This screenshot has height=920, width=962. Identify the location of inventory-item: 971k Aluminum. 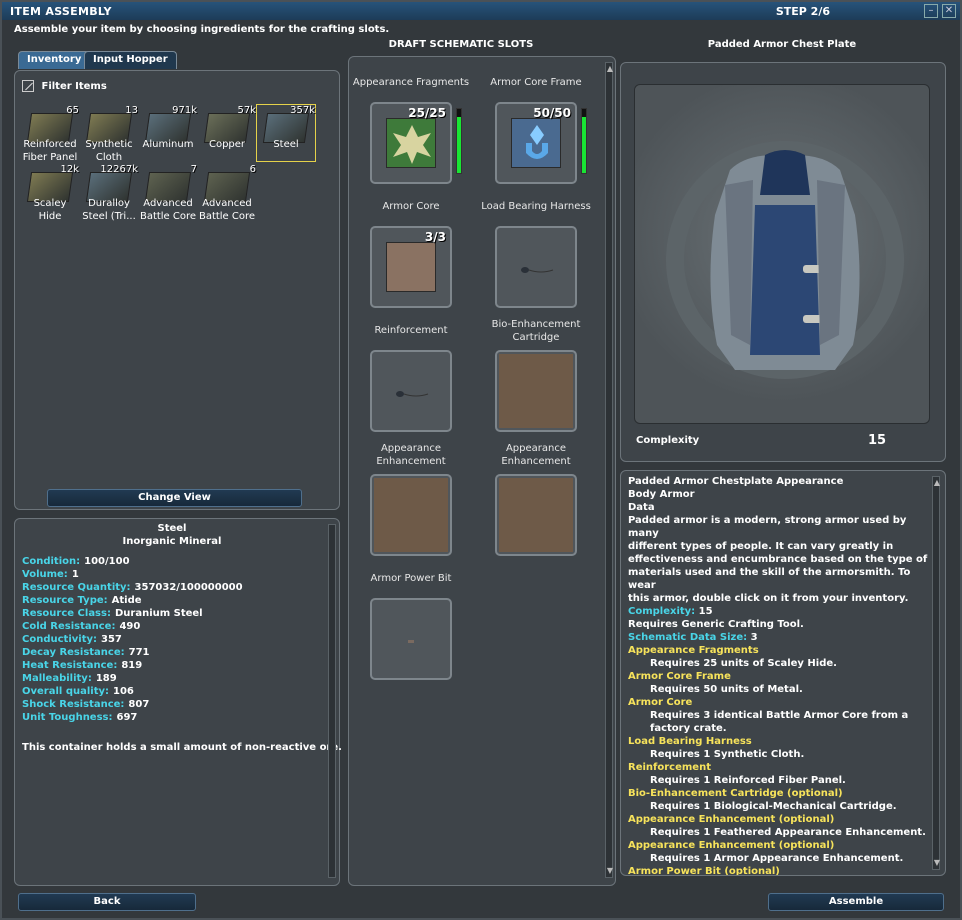
(168, 133).